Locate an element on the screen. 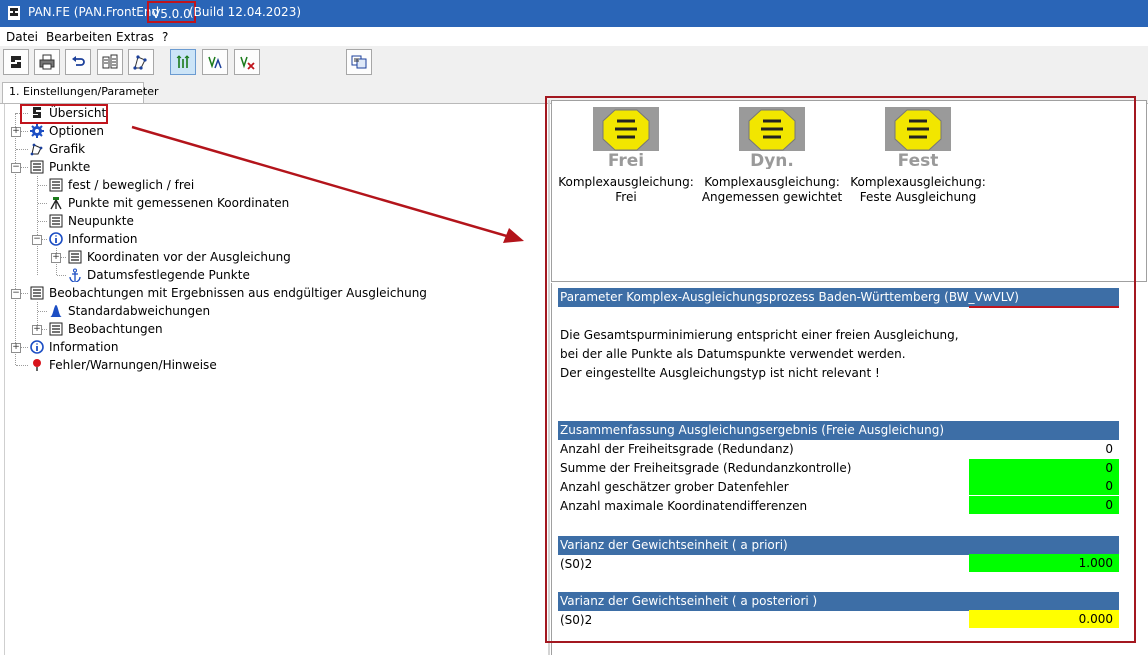 This screenshot has width=1148, height=655. tree-item-label: Punkte is located at coordinates (70, 167).